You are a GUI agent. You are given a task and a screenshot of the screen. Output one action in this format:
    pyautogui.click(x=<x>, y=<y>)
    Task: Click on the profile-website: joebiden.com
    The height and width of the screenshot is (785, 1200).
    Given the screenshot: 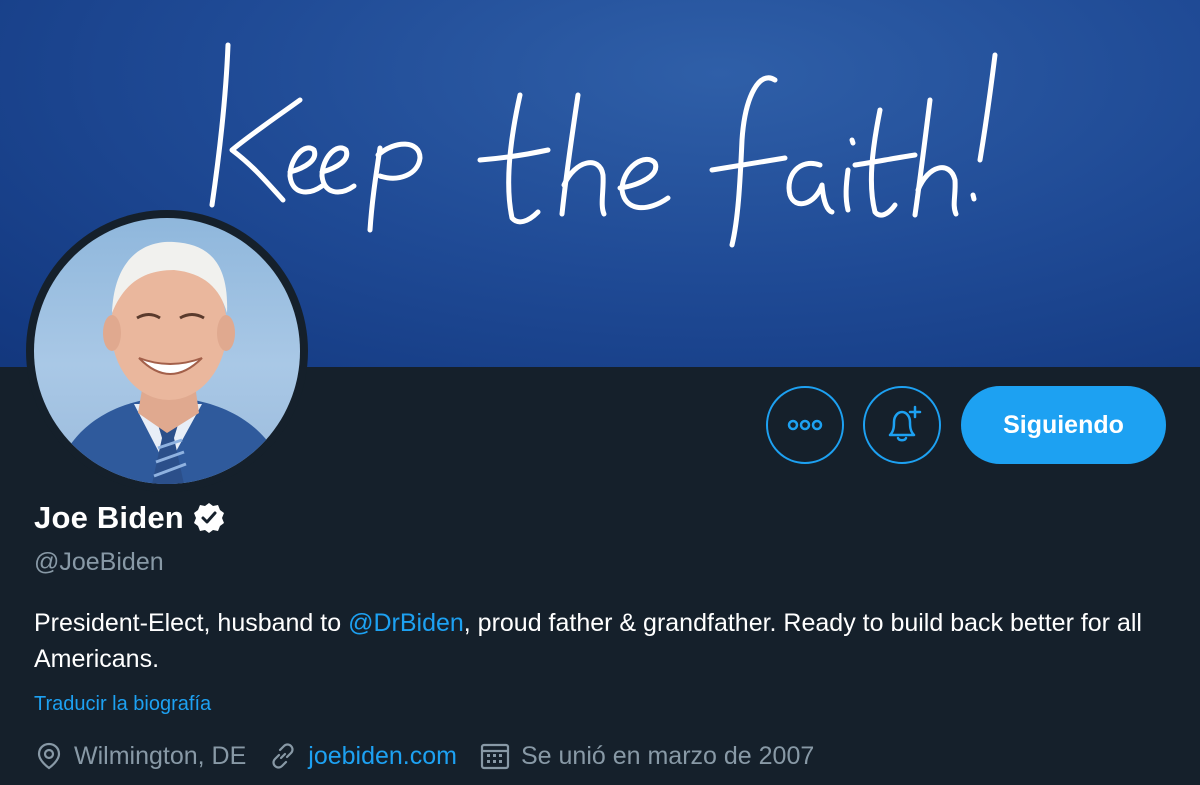 What is the action you would take?
    pyautogui.click(x=362, y=756)
    